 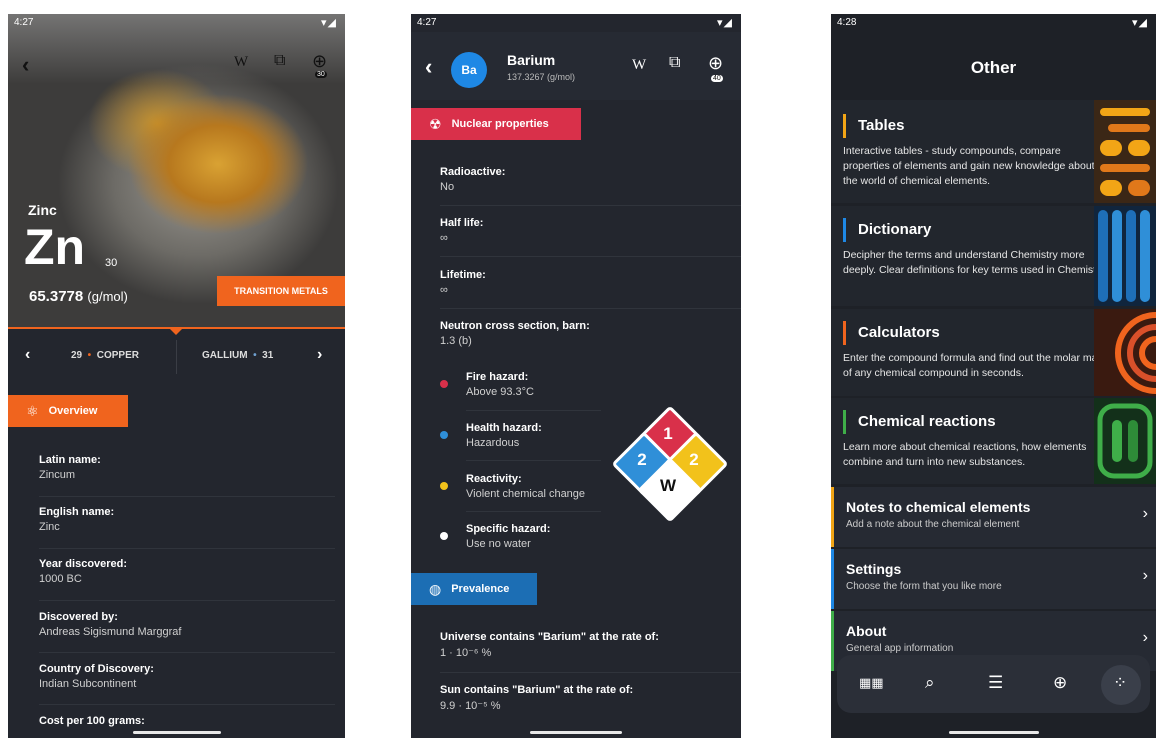 I want to click on periodic-table-icon: ▦▦, so click(x=871, y=683).